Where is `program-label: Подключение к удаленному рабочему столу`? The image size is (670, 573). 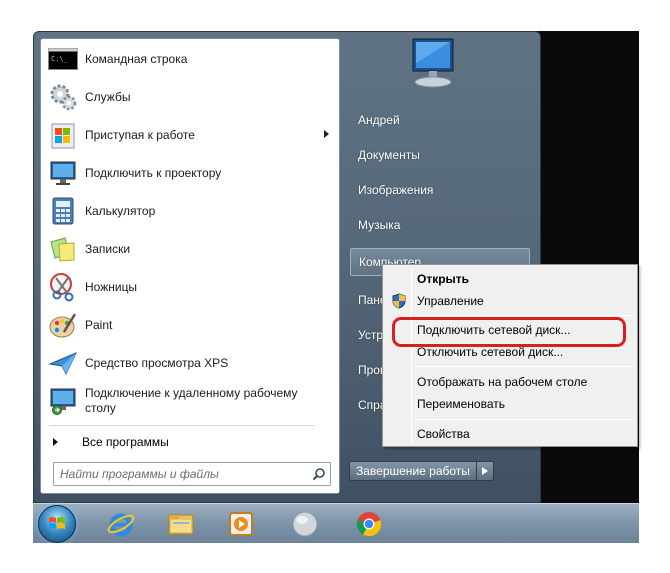
program-label: Подключение к удаленному рабочему столу is located at coordinates (191, 401).